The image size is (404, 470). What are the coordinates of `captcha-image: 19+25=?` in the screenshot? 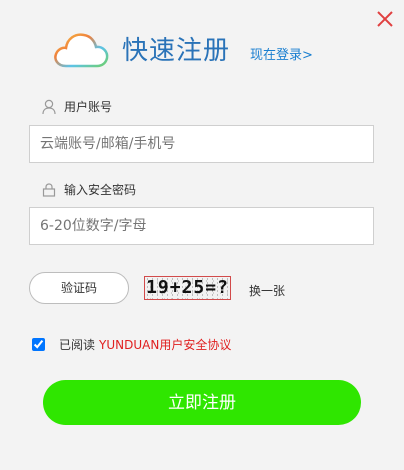 It's located at (187, 288).